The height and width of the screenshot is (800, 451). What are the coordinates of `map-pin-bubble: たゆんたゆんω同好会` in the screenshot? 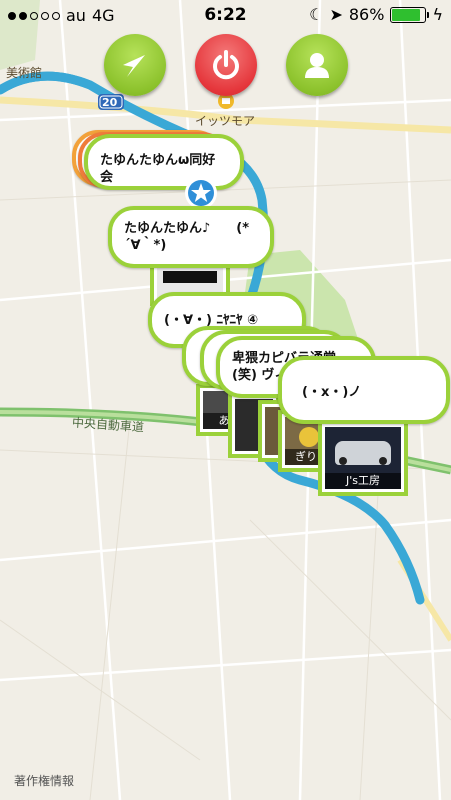 It's located at (164, 162).